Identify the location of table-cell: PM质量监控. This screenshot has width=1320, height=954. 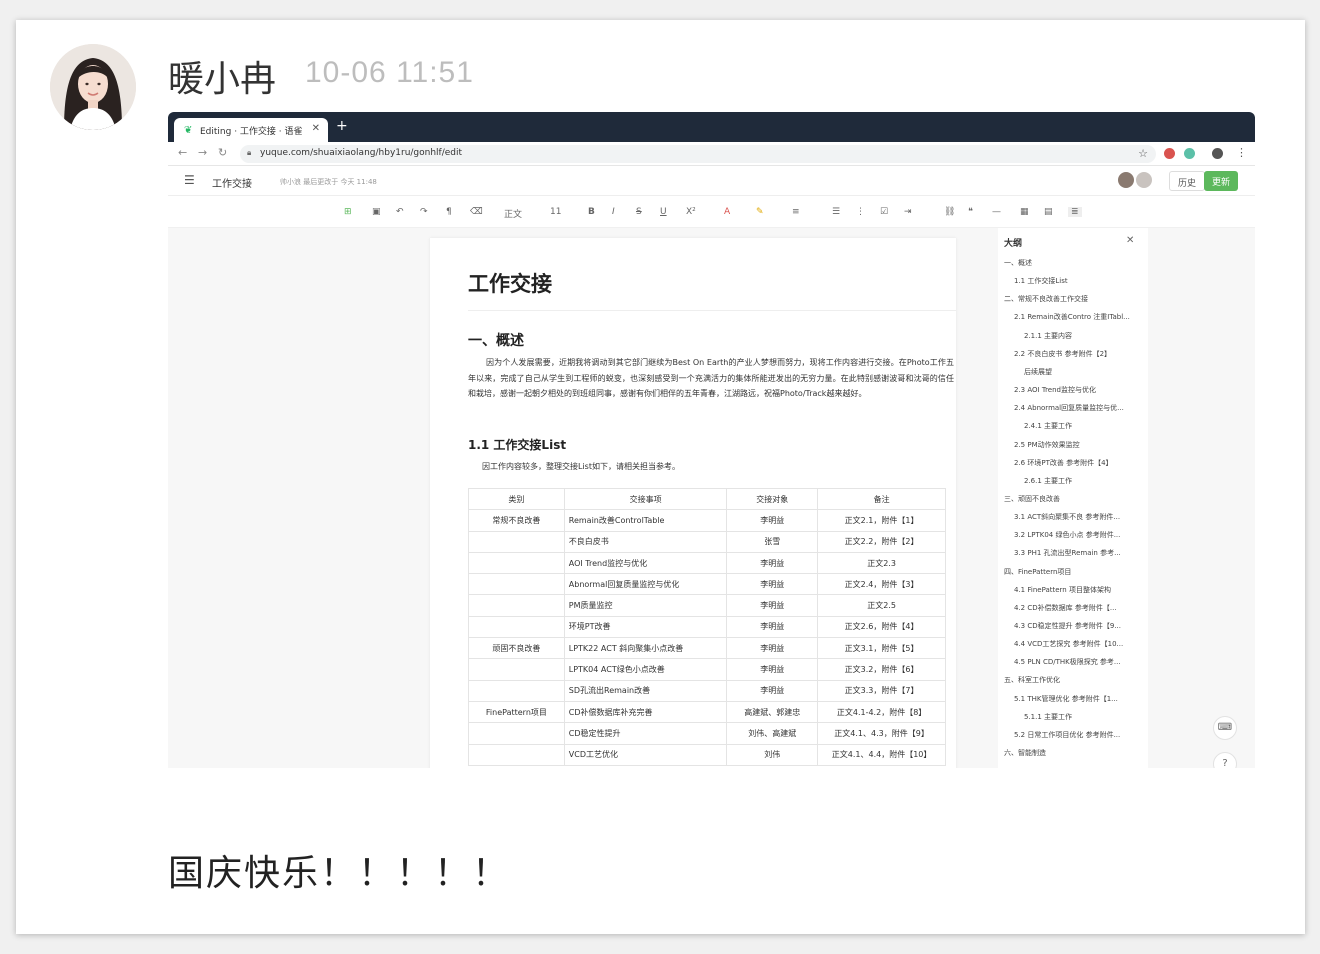
(645, 605).